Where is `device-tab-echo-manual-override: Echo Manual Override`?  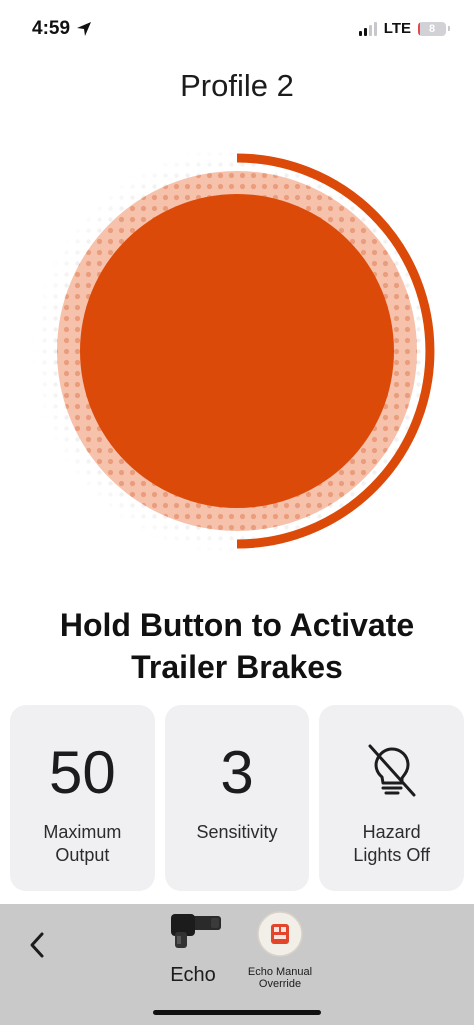 device-tab-echo-manual-override: Echo Manual Override is located at coordinates (280, 950).